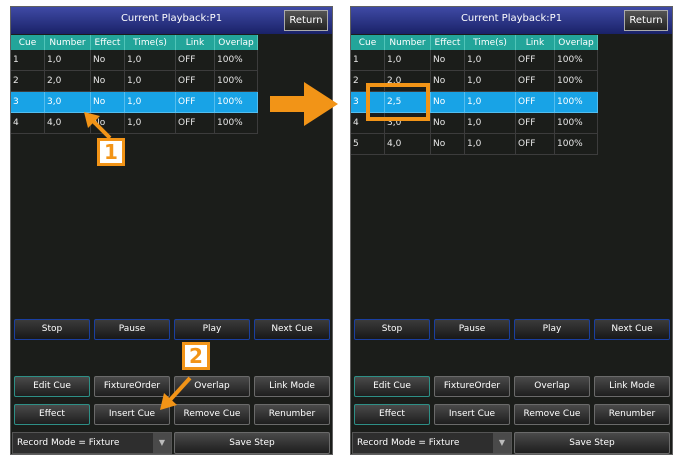 The image size is (678, 460). Describe the element at coordinates (68, 443) in the screenshot. I see `record-mode-label: Record Mode = Fixture` at that location.